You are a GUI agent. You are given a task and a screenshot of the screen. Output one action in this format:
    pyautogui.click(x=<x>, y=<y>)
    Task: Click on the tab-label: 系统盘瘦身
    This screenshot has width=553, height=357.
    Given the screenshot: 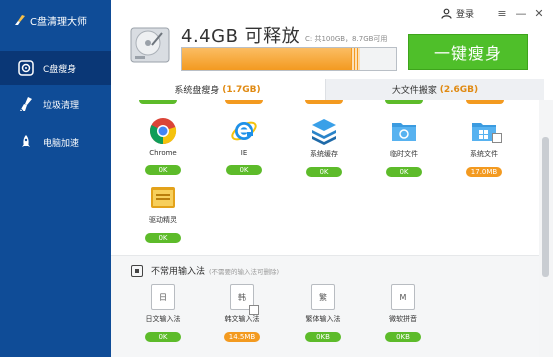 What is the action you would take?
    pyautogui.click(x=197, y=91)
    